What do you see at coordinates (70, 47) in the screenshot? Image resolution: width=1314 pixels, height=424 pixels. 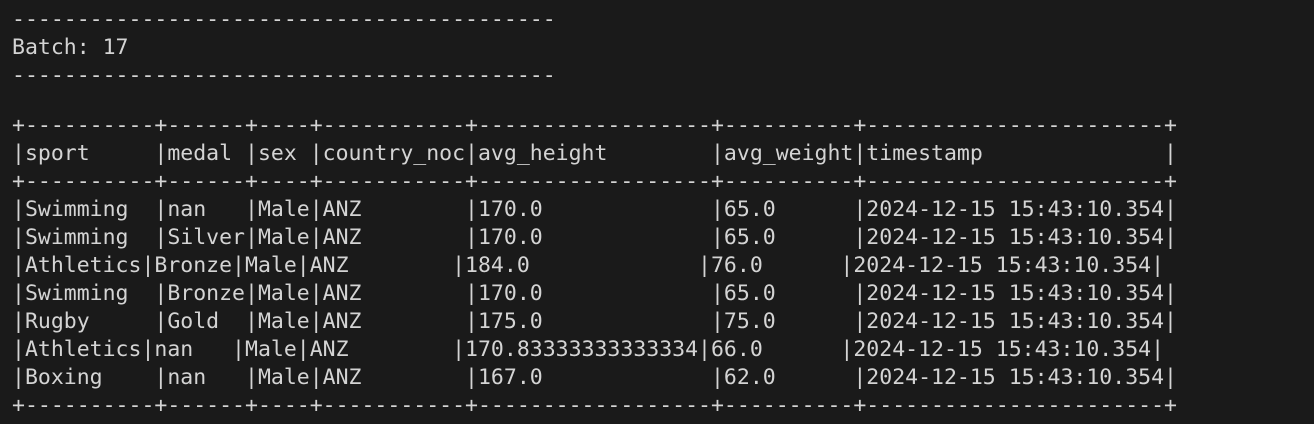 I see `batch-label: Batch: 17` at bounding box center [70, 47].